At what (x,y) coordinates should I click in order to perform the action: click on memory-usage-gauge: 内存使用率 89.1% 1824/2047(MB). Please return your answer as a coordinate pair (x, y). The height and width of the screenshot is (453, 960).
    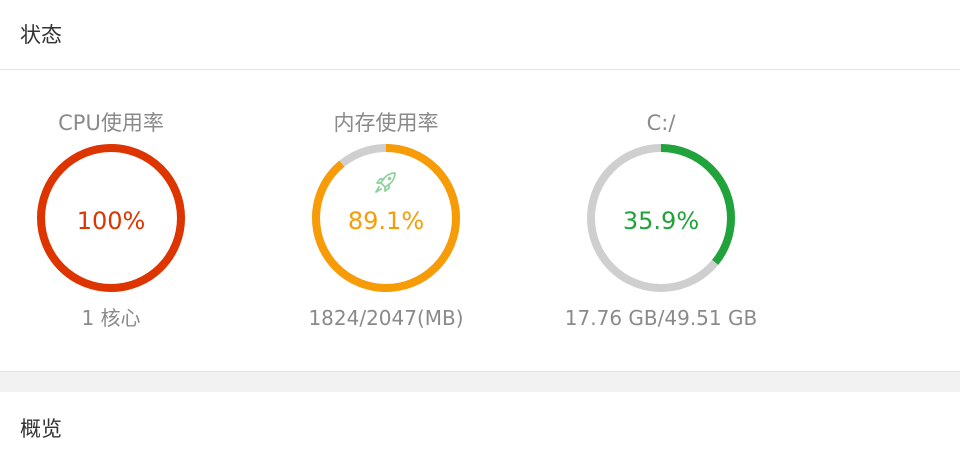
    Looking at the image, I should click on (386, 224).